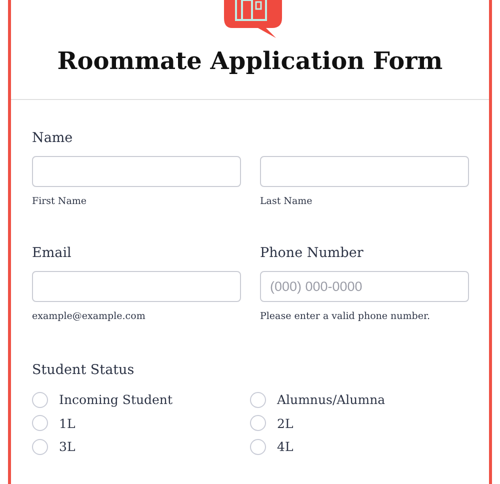  What do you see at coordinates (286, 201) in the screenshot?
I see `field-hint: Last Name` at bounding box center [286, 201].